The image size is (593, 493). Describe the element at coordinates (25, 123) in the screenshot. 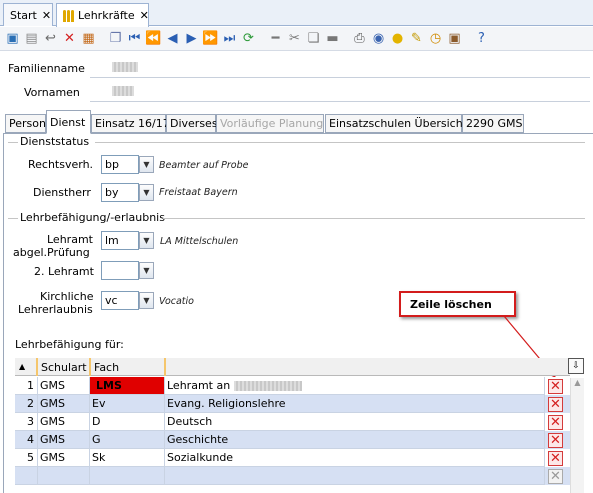

I see `tab-person: Person` at that location.